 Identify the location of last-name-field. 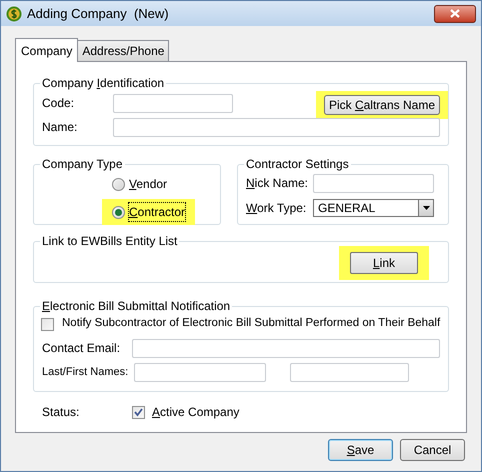
(200, 372).